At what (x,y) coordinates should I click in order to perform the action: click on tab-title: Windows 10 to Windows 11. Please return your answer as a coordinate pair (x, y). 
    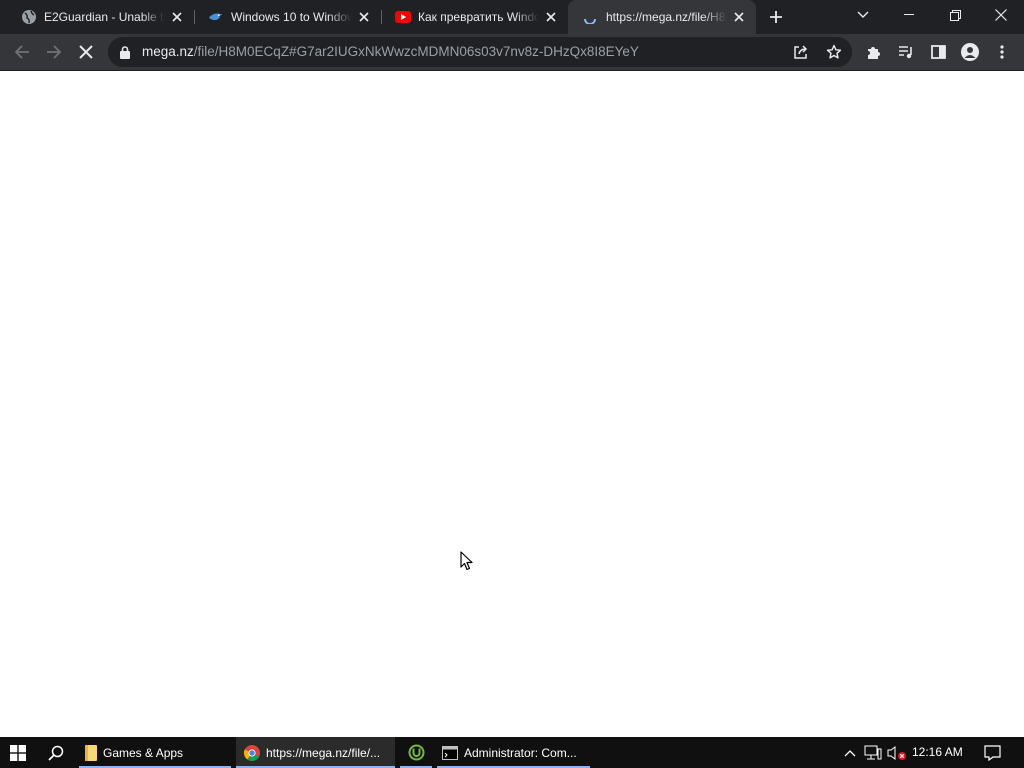
    Looking at the image, I should click on (291, 17).